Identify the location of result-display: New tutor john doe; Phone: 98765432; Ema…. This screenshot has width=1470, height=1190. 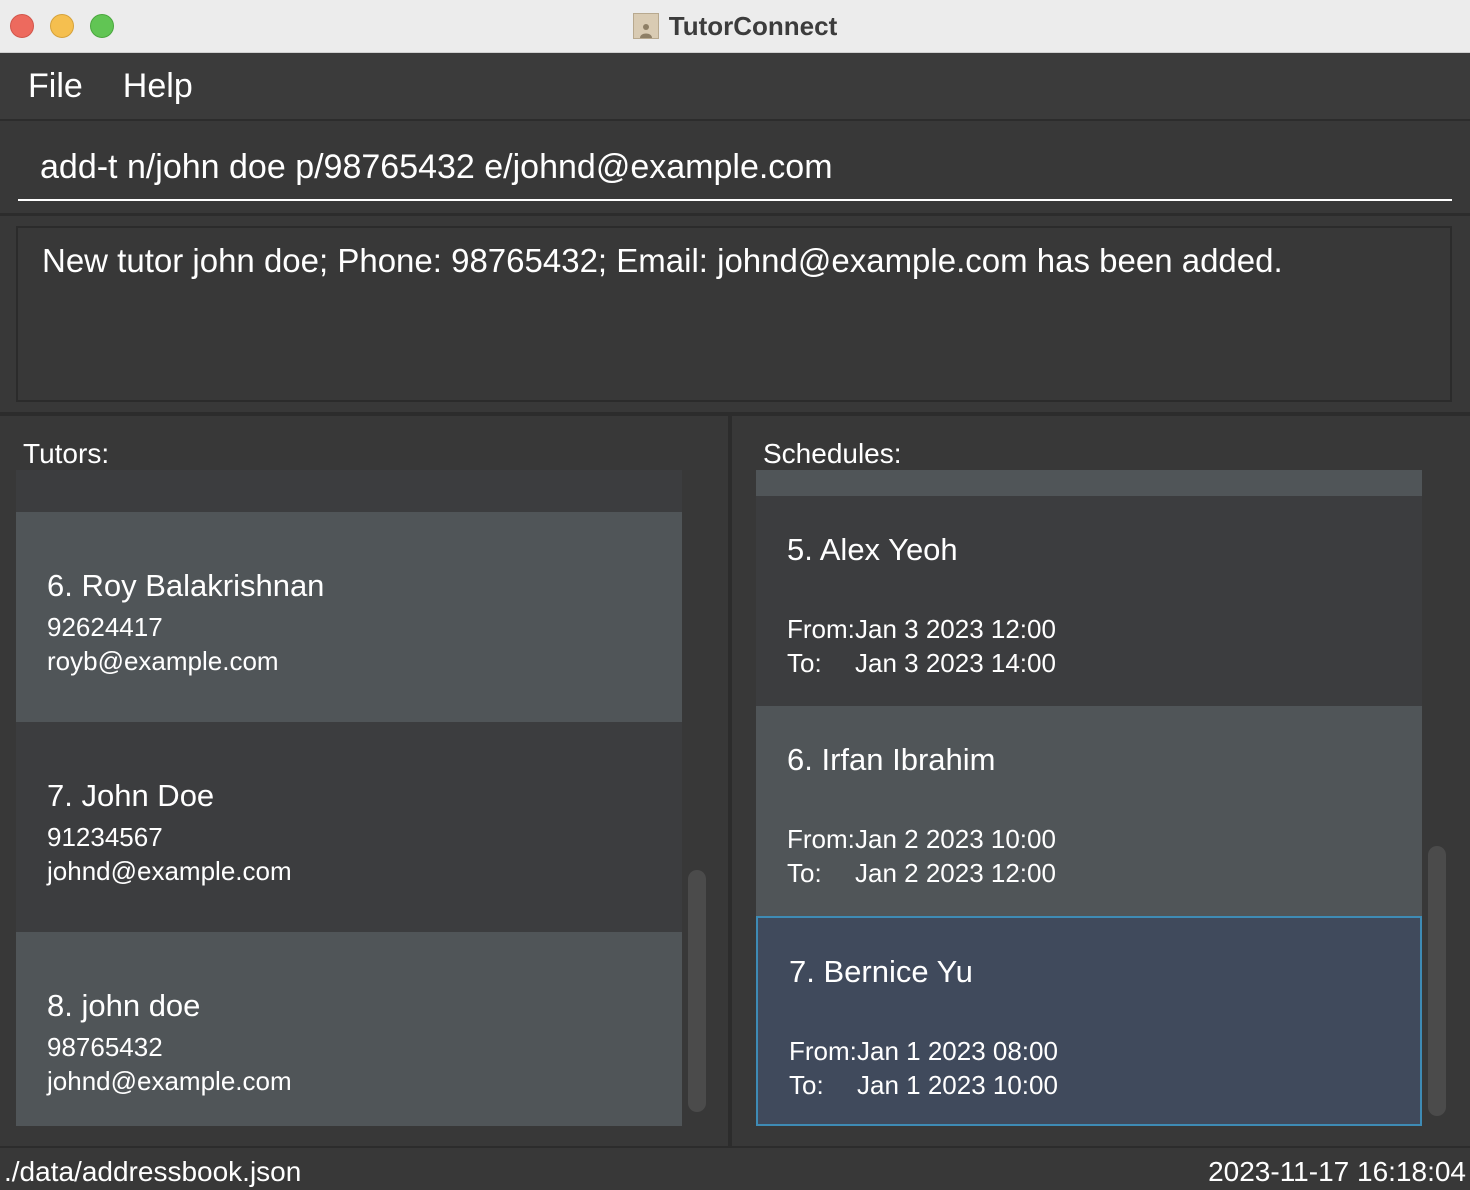
(734, 314).